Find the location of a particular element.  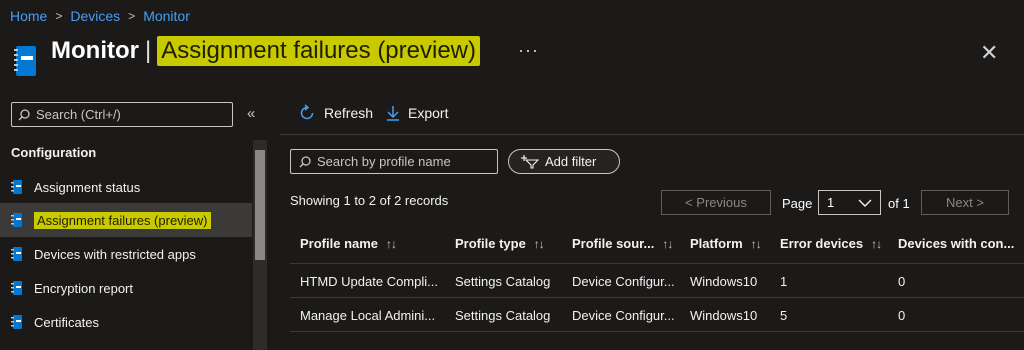

sidebar-item-devices-restricted-apps: Devices with restricted apps is located at coordinates (126, 254).